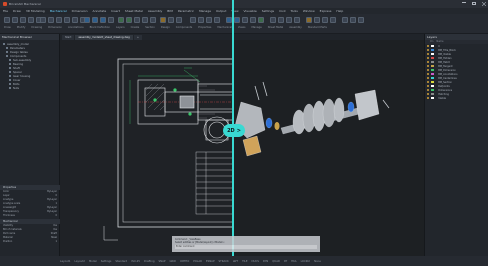  Describe the element at coordinates (209, 20) in the screenshot. I see `layer-freeze-icon` at that location.